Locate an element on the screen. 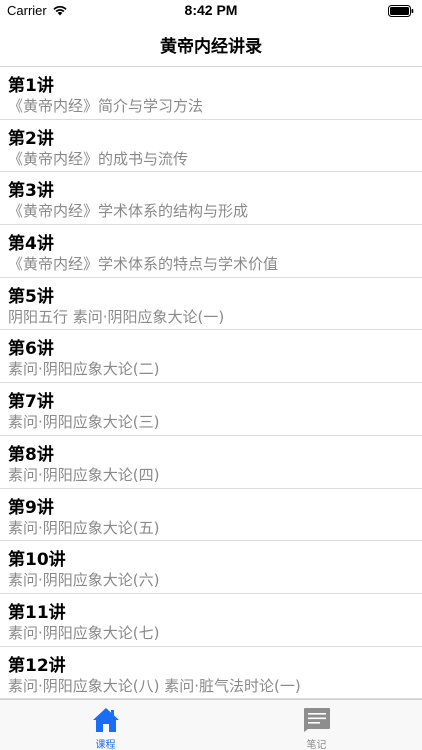 This screenshot has height=750, width=422. list-item: 第6讲 素问·阴阳应象大论(二) is located at coordinates (211, 357).